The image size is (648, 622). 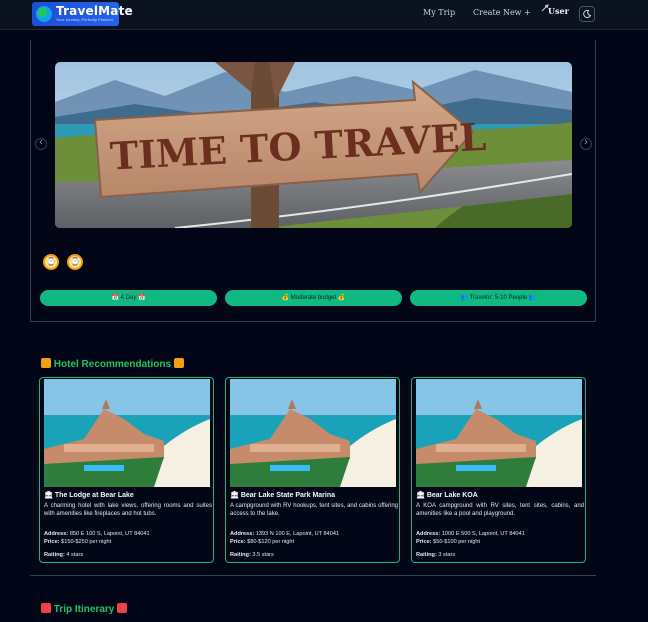 I want to click on itinerary-section-label: Trip Itinerary, so click(x=84, y=609).